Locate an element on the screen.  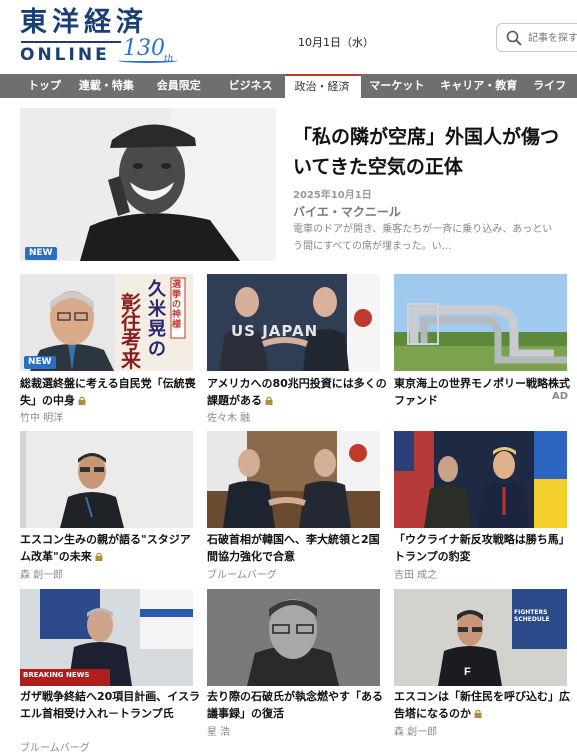
card-author-5: ブルームバーグ is located at coordinates (242, 573).